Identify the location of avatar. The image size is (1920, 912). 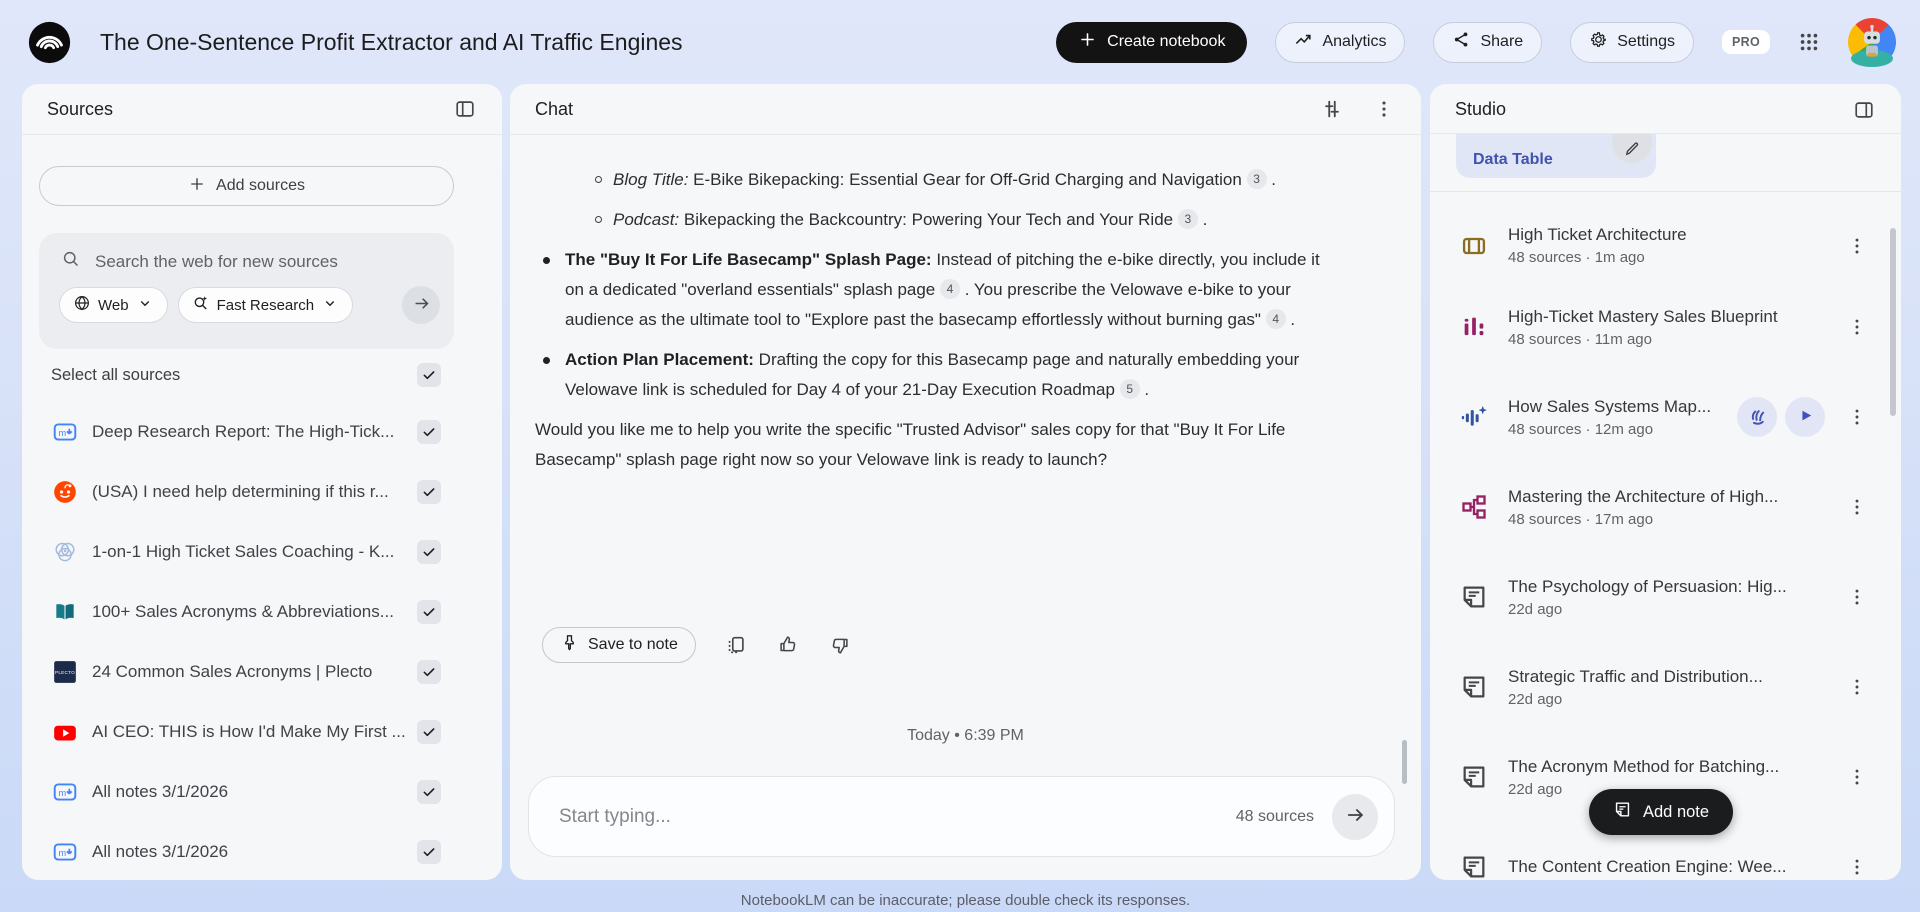
(1872, 42).